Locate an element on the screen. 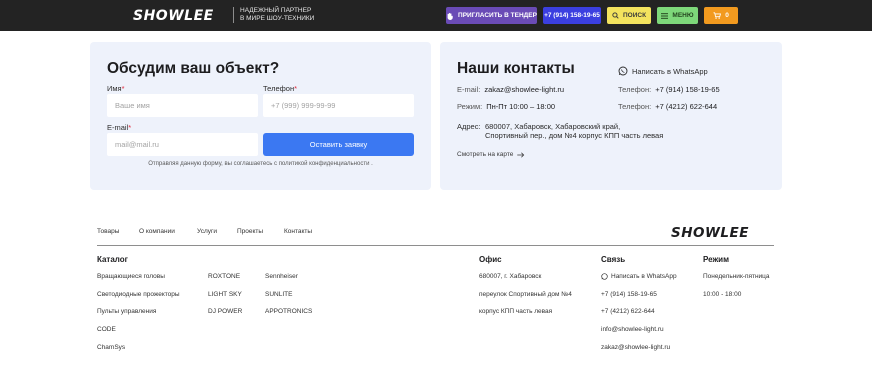 Image resolution: width=872 pixels, height=367 pixels. name-required-mark: * is located at coordinates (123, 88).